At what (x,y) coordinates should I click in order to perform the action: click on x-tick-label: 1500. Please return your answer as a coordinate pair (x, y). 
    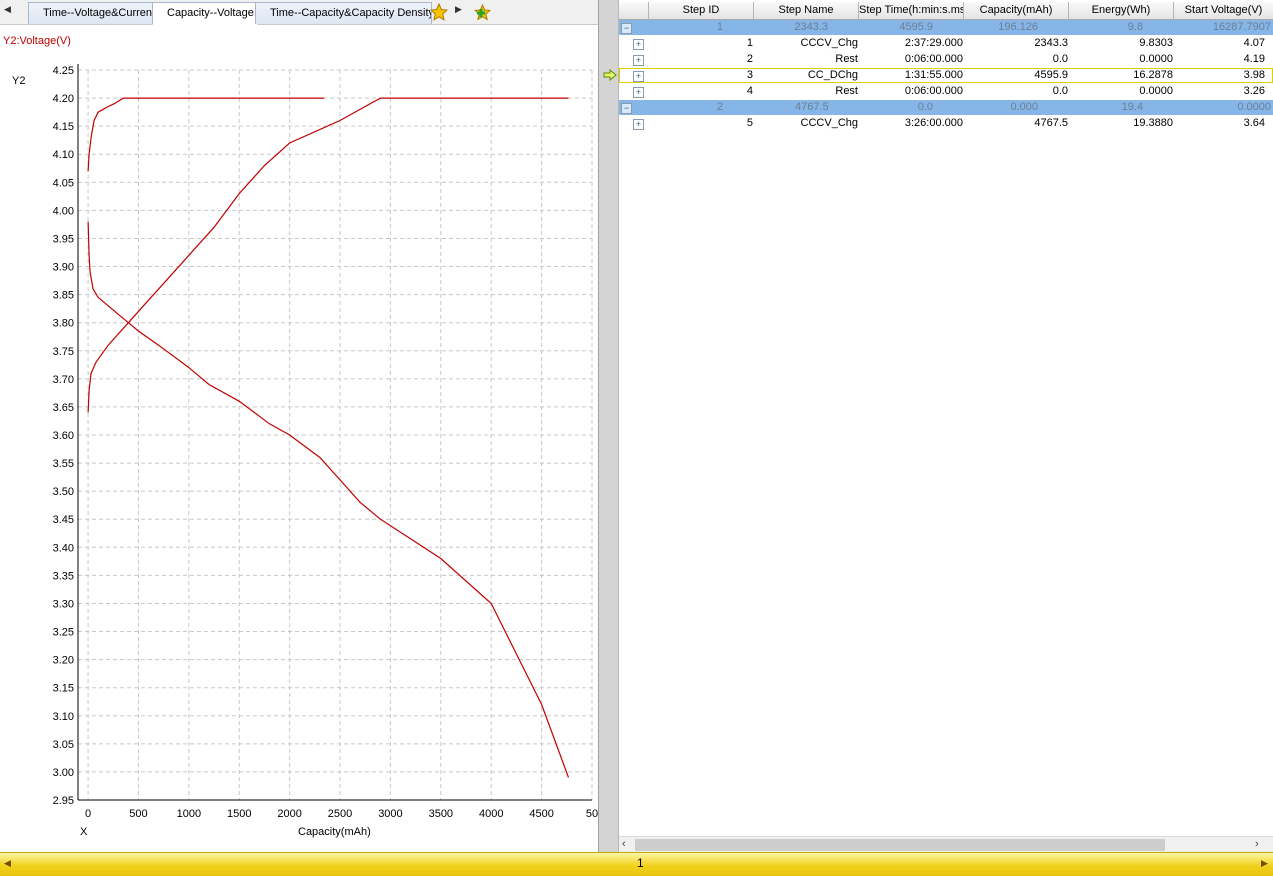
    Looking at the image, I should click on (239, 814).